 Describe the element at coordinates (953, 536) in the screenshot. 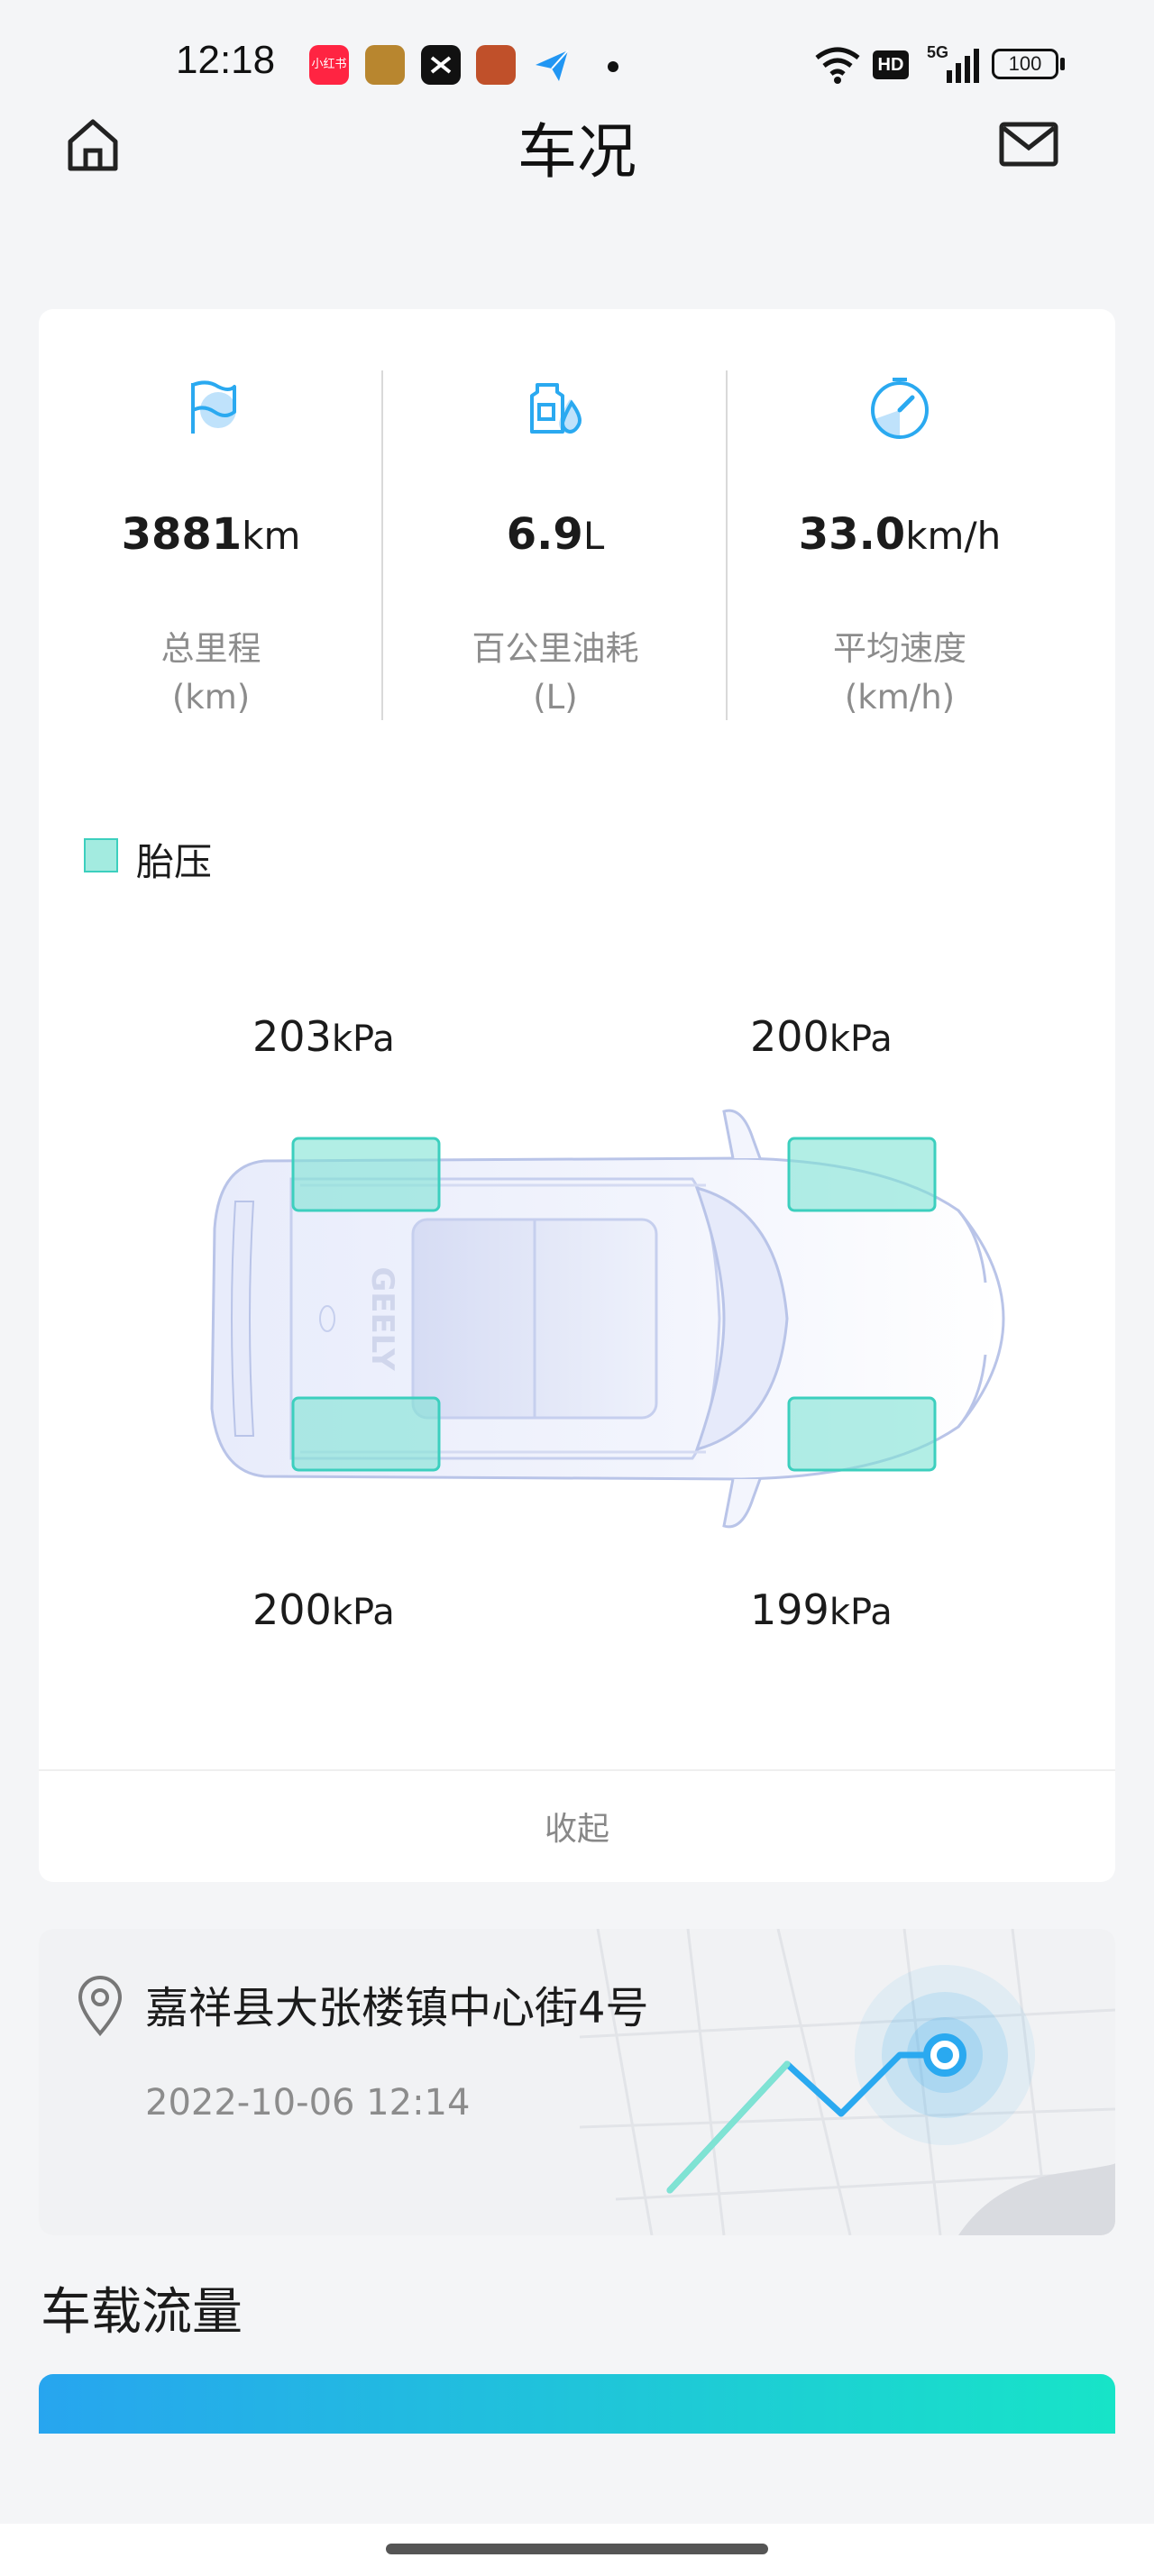

I see `stat-unit: km/h` at that location.